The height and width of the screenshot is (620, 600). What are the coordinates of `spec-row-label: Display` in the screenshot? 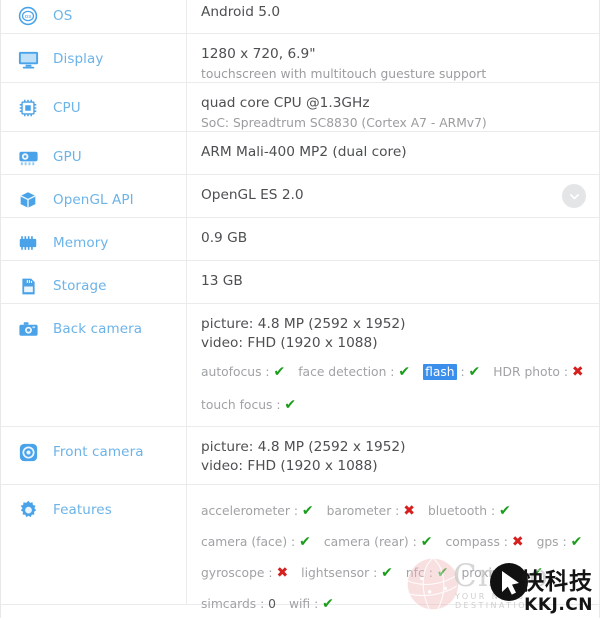 It's located at (78, 59).